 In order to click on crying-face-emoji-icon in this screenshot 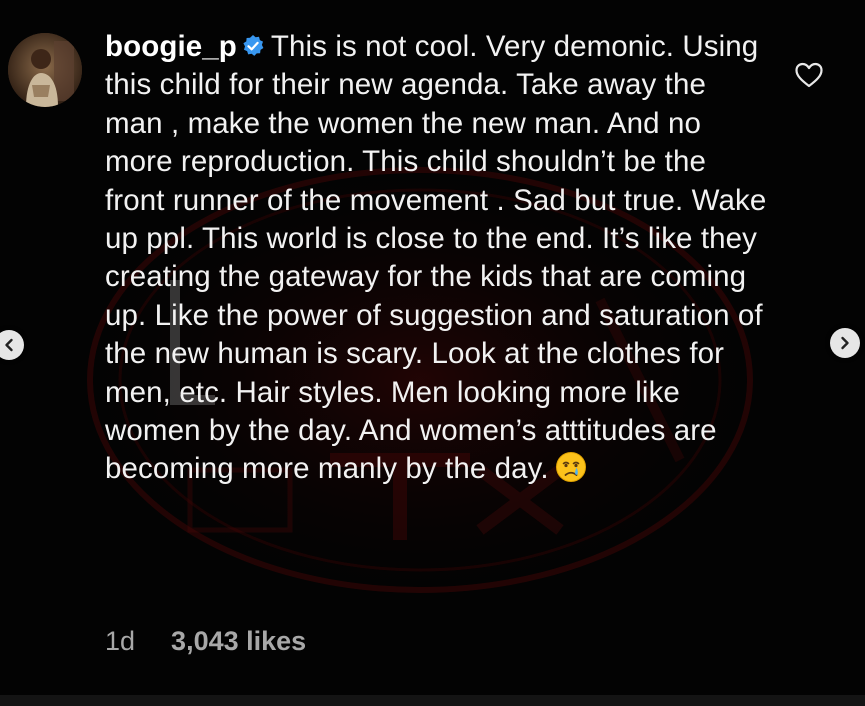, I will do `click(570, 467)`.